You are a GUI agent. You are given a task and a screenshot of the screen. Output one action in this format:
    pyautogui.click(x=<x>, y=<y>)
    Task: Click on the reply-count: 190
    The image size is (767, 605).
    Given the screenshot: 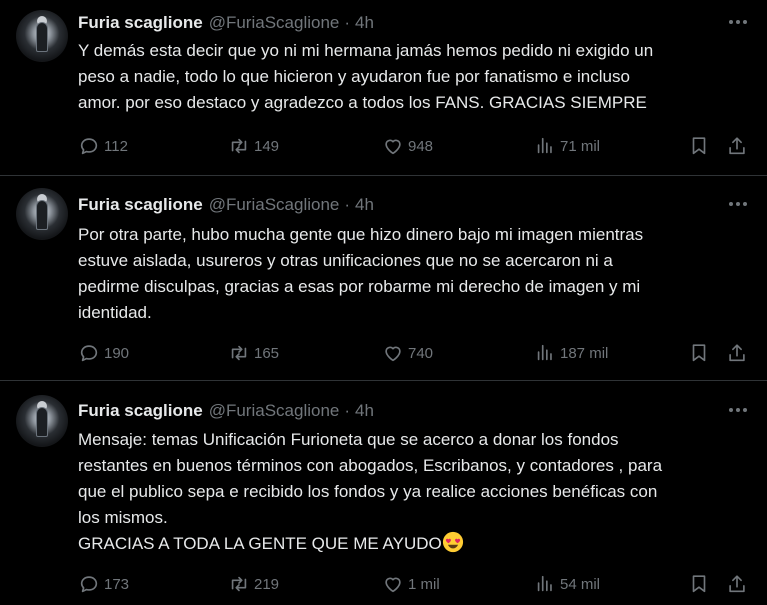 What is the action you would take?
    pyautogui.click(x=117, y=353)
    